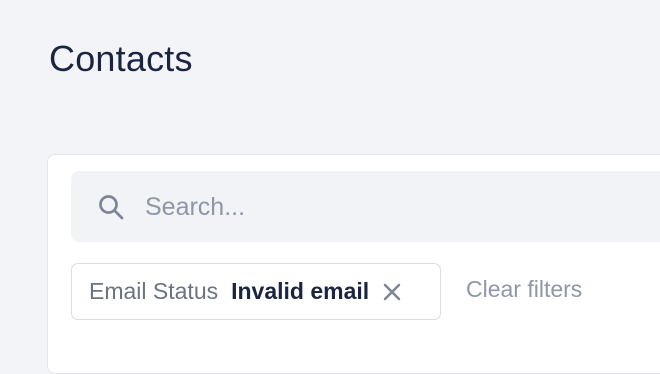 The image size is (660, 374). Describe the element at coordinates (524, 289) in the screenshot. I see `clear-filters-button: Clear filters` at that location.